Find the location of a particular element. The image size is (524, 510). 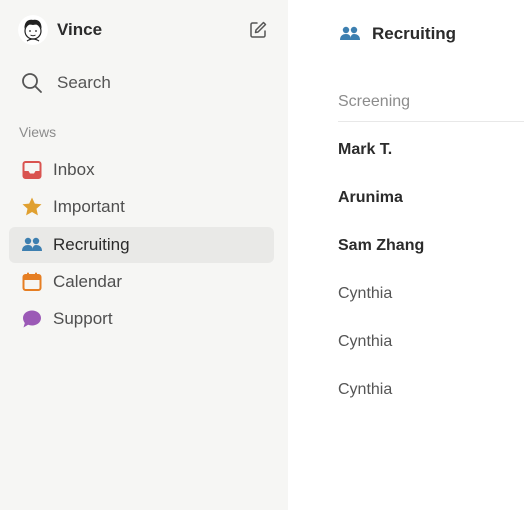

sidebar-item-label: Recruiting is located at coordinates (91, 244).